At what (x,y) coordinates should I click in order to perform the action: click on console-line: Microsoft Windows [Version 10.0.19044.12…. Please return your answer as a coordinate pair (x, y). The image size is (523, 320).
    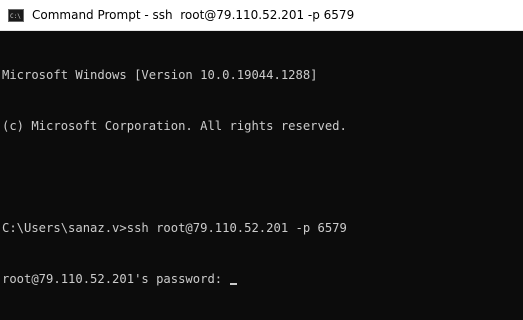
    Looking at the image, I should click on (160, 75).